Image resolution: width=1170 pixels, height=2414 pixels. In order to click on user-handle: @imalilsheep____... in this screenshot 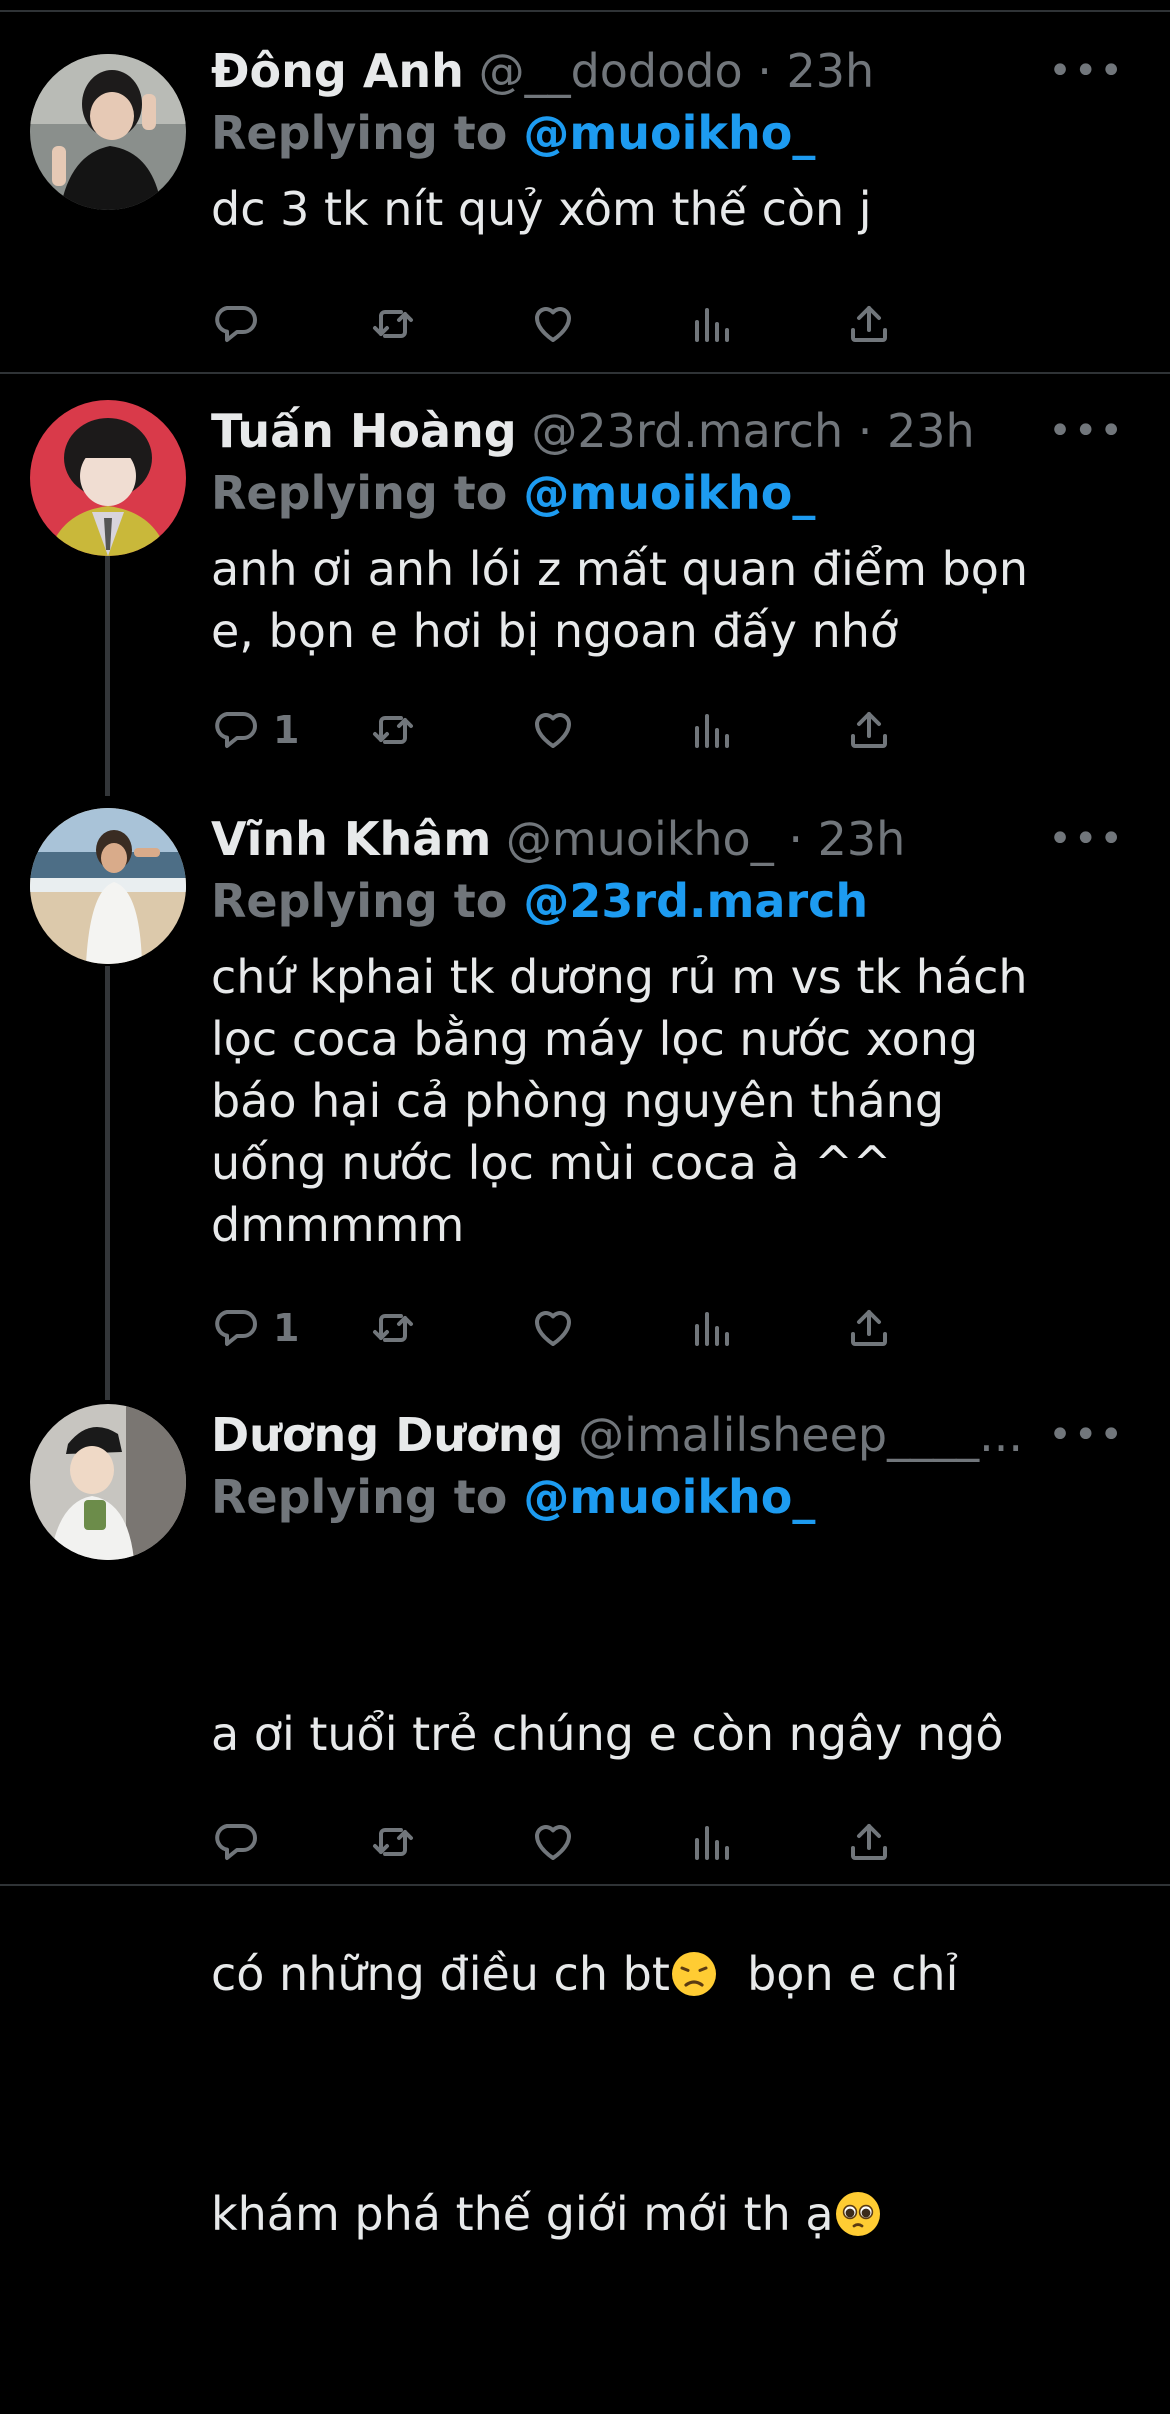, I will do `click(800, 1435)`.